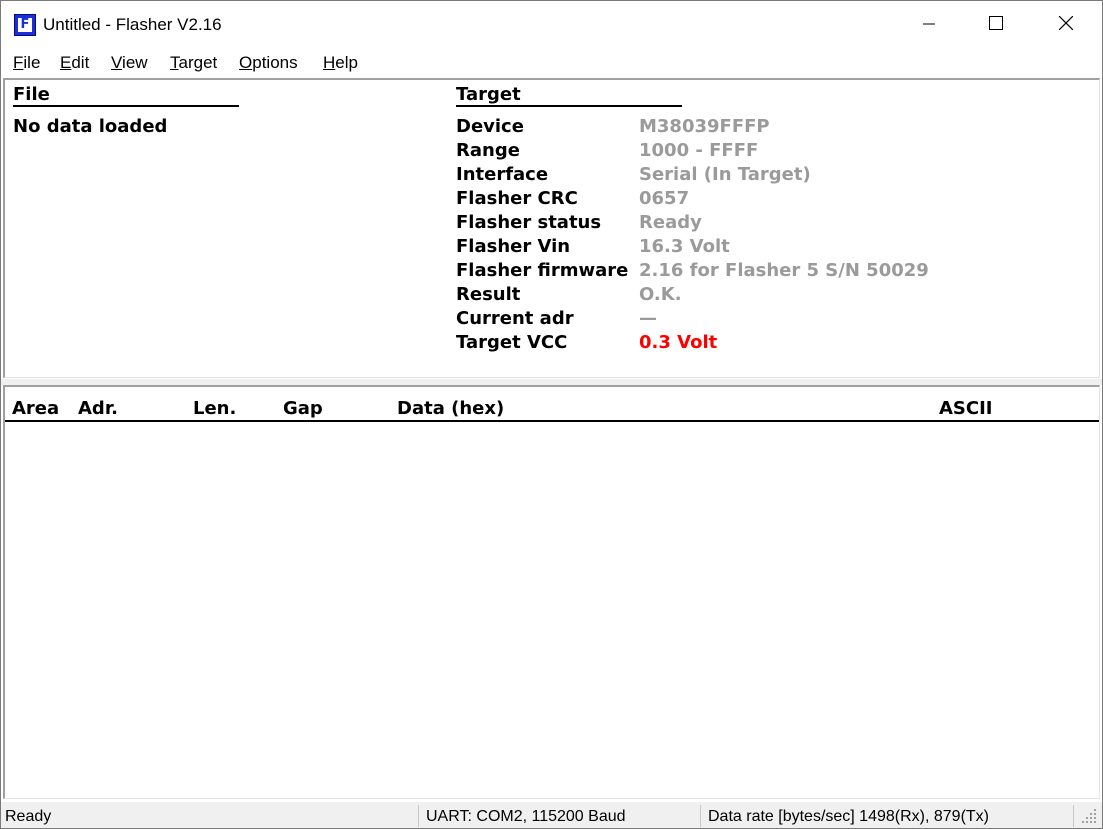  What do you see at coordinates (552, 421) in the screenshot?
I see `table-header-divider` at bounding box center [552, 421].